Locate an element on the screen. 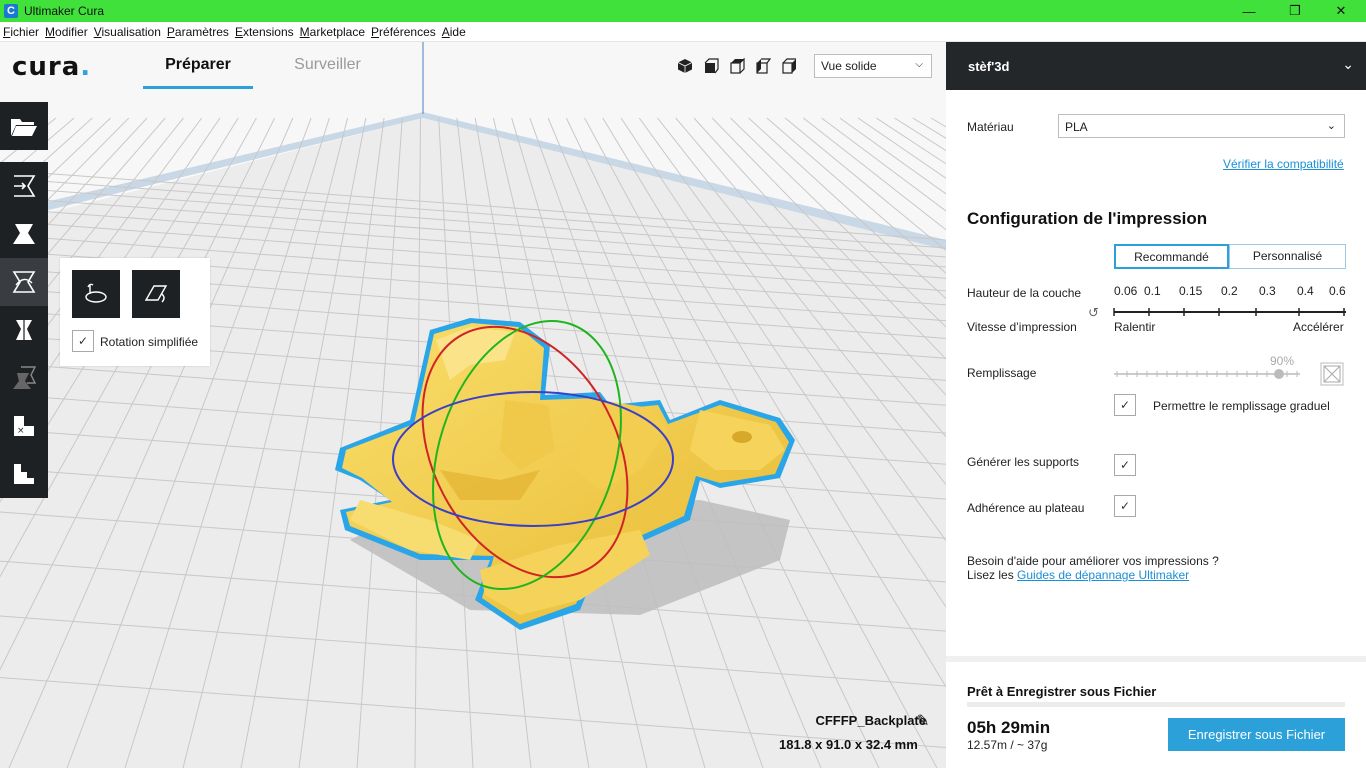  menu-edit: Modifier is located at coordinates (66, 32).